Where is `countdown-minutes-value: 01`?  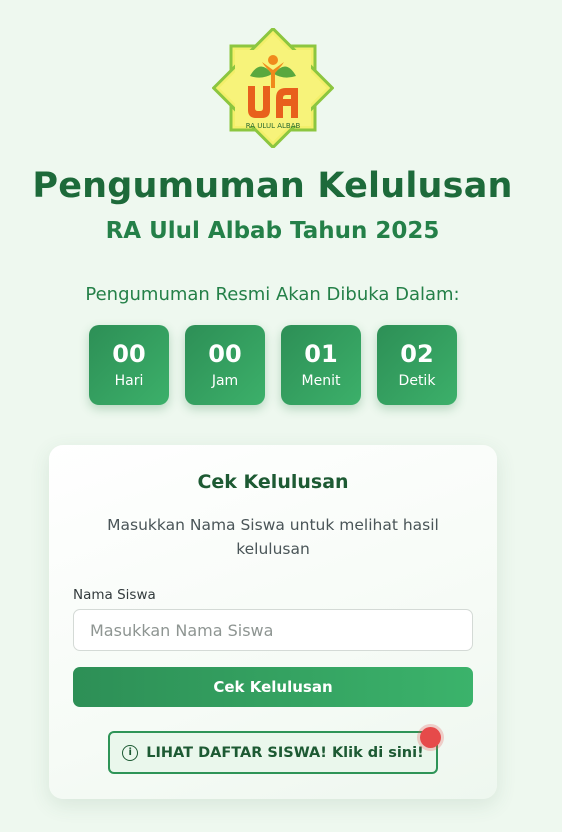
countdown-minutes-value: 01 is located at coordinates (321, 354).